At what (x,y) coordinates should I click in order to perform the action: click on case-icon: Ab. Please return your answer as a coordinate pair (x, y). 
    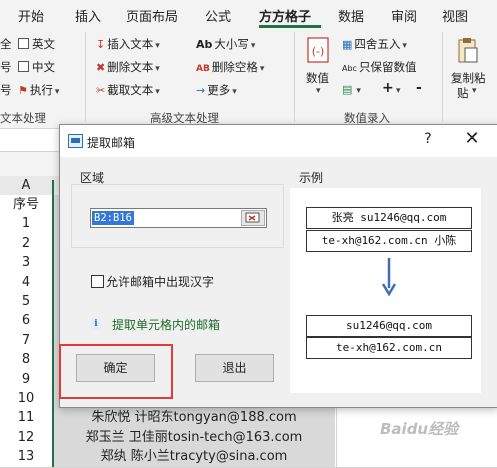
    Looking at the image, I should click on (204, 44).